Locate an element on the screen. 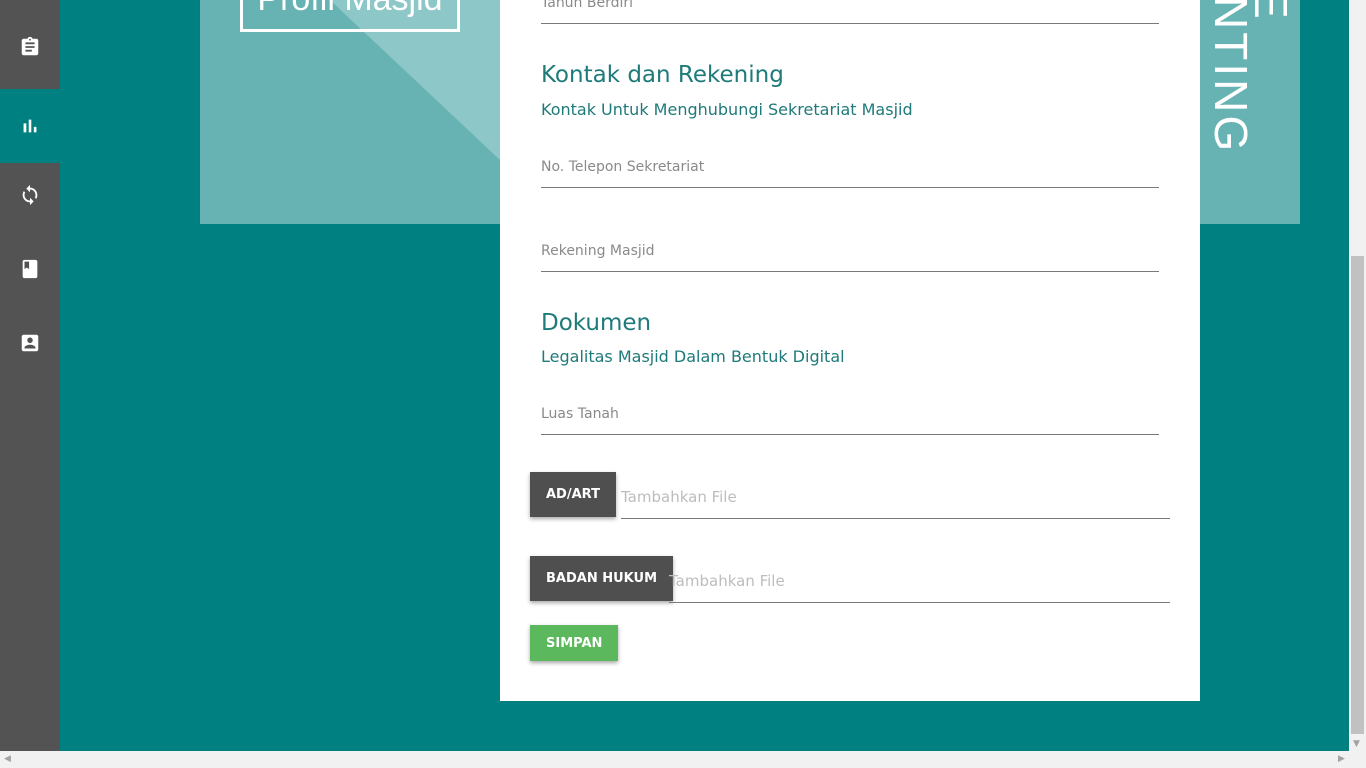 The height and width of the screenshot is (768, 1366). scroll-right-arrow-icon: ▶ is located at coordinates (1341, 759).